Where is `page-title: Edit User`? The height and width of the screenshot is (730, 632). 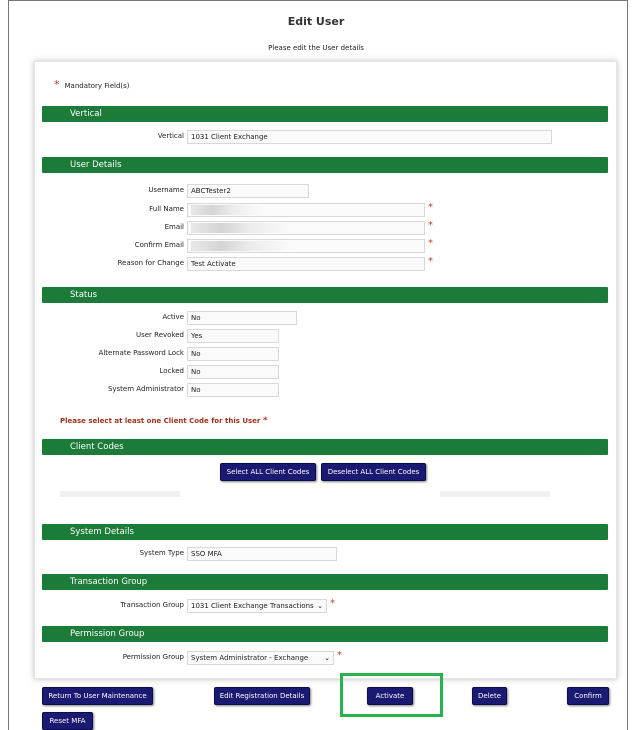
page-title: Edit User is located at coordinates (316, 21).